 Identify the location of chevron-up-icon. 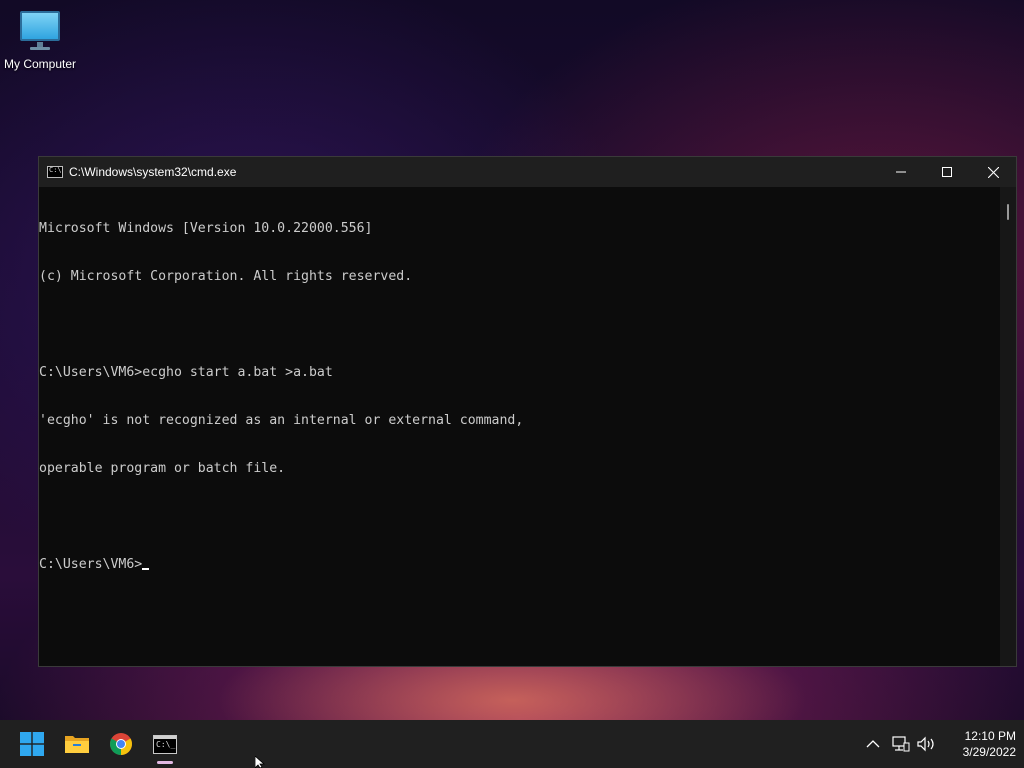
(873, 744).